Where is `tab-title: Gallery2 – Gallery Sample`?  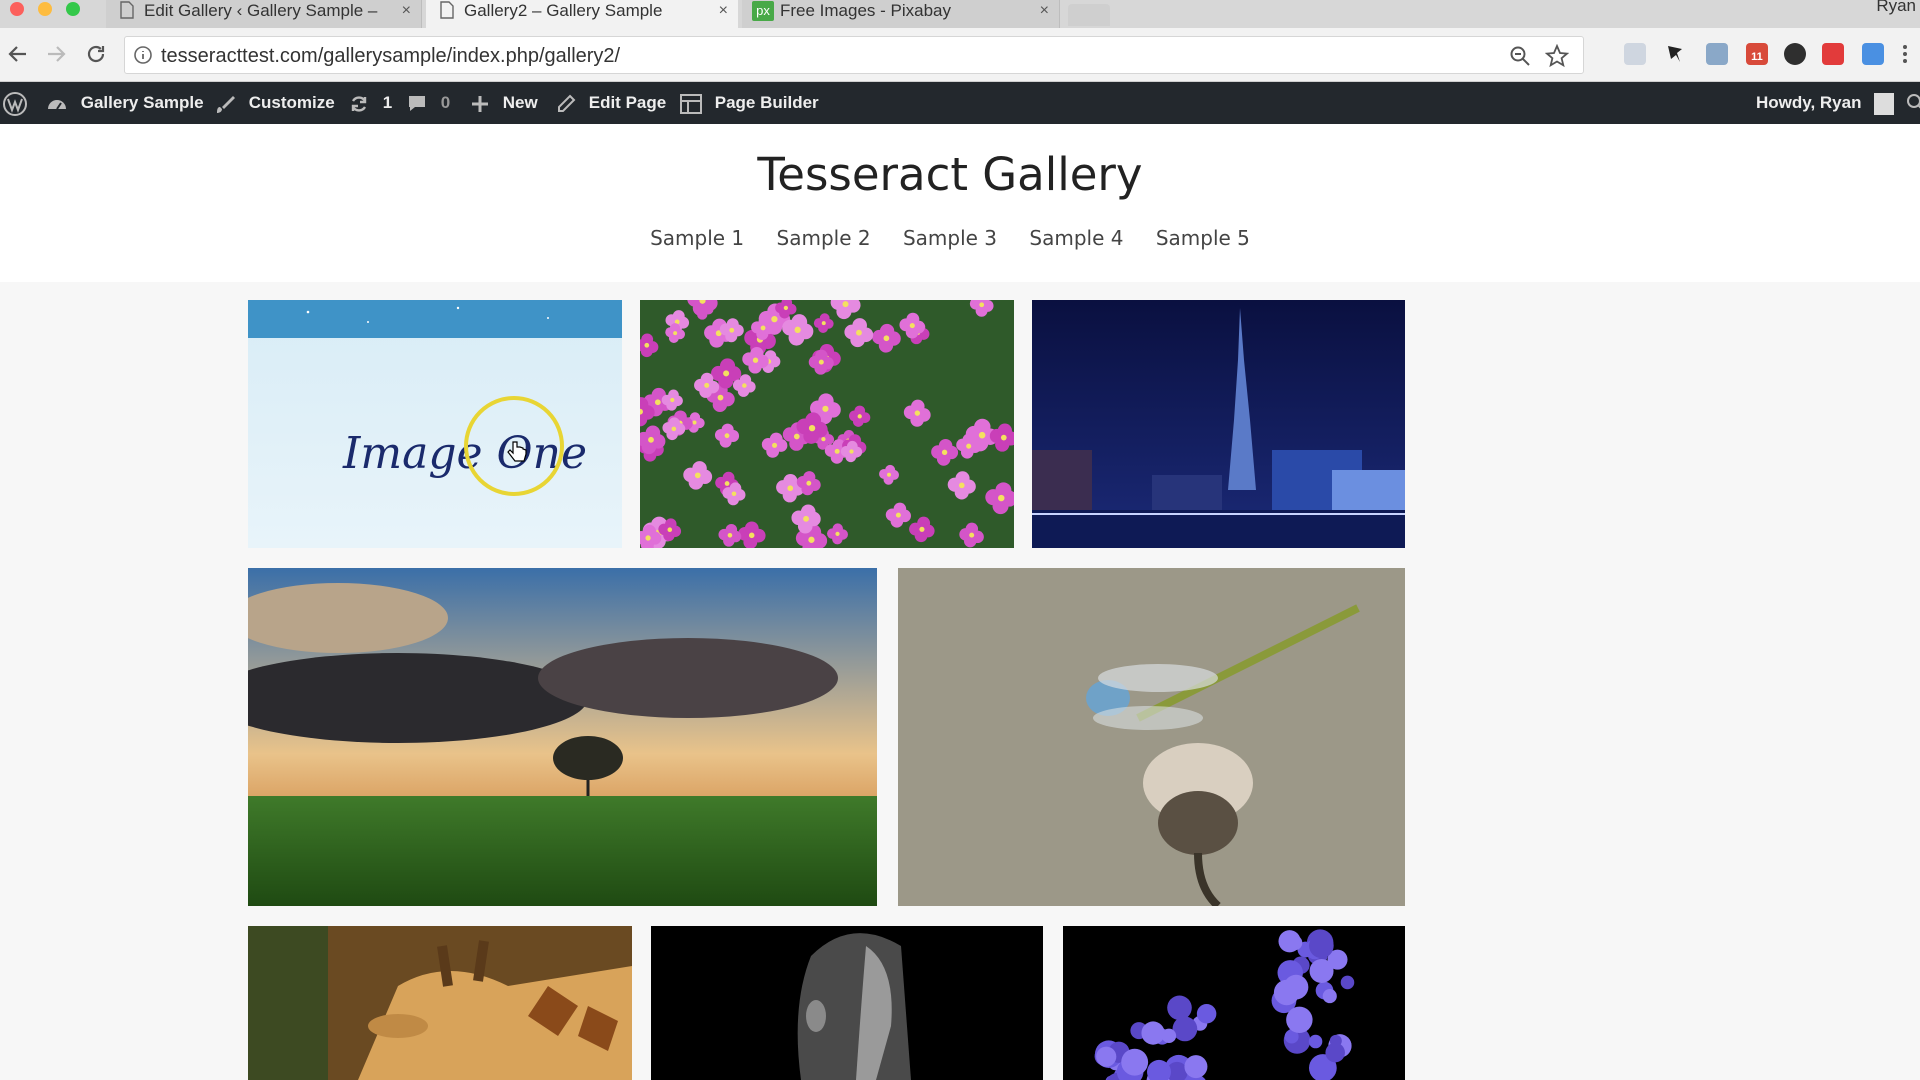
tab-title: Gallery2 – Gallery Sample is located at coordinates (563, 10).